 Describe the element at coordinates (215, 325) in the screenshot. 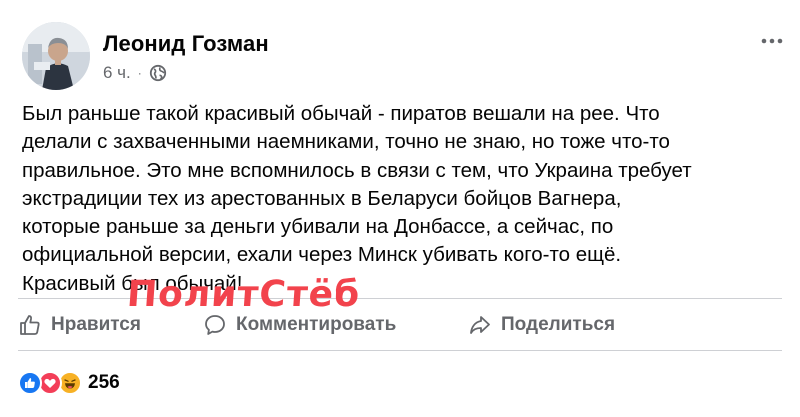

I see `comment-icon` at that location.